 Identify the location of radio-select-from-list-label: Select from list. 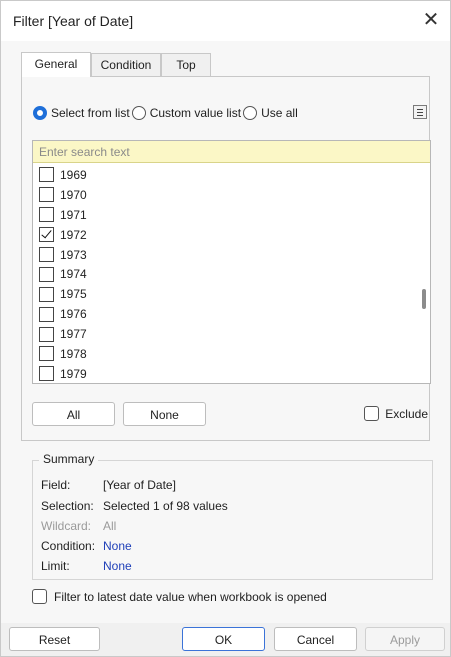
(90, 113).